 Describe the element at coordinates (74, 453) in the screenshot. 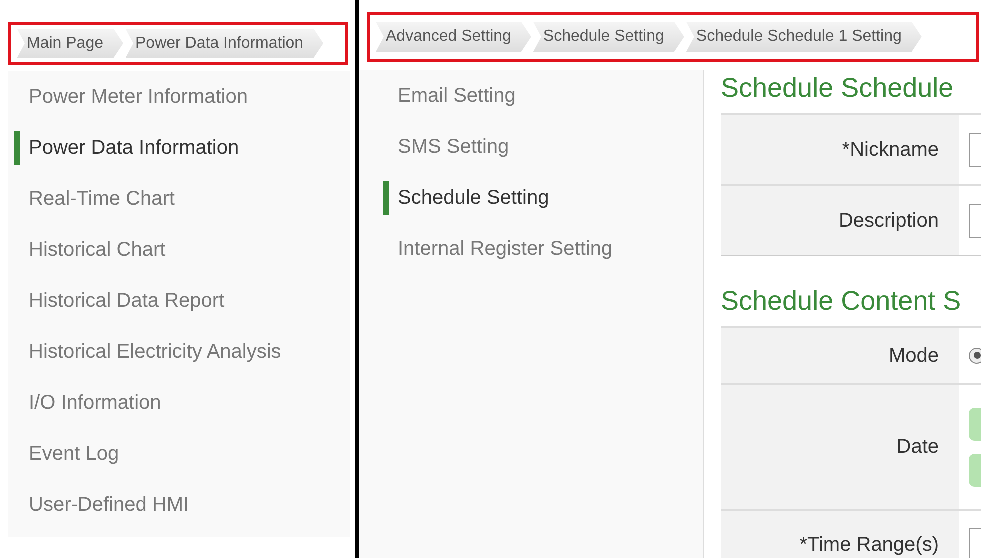

I see `sidebar-item: Event Log` at that location.